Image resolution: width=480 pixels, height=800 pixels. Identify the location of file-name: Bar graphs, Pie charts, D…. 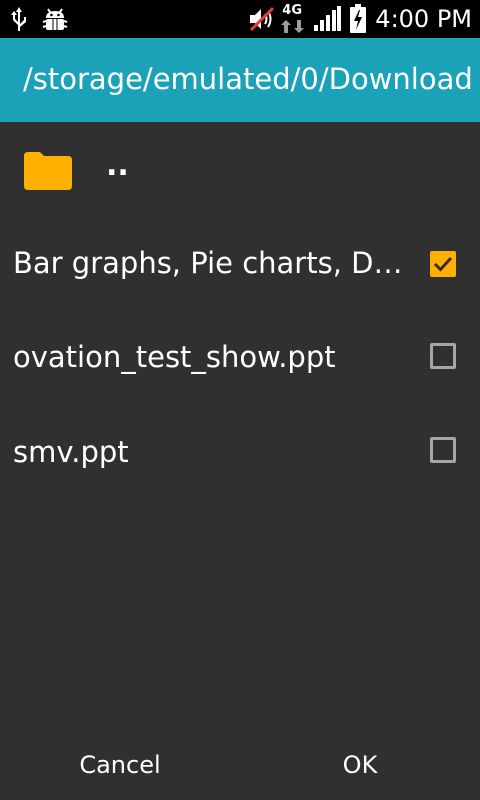
(208, 263).